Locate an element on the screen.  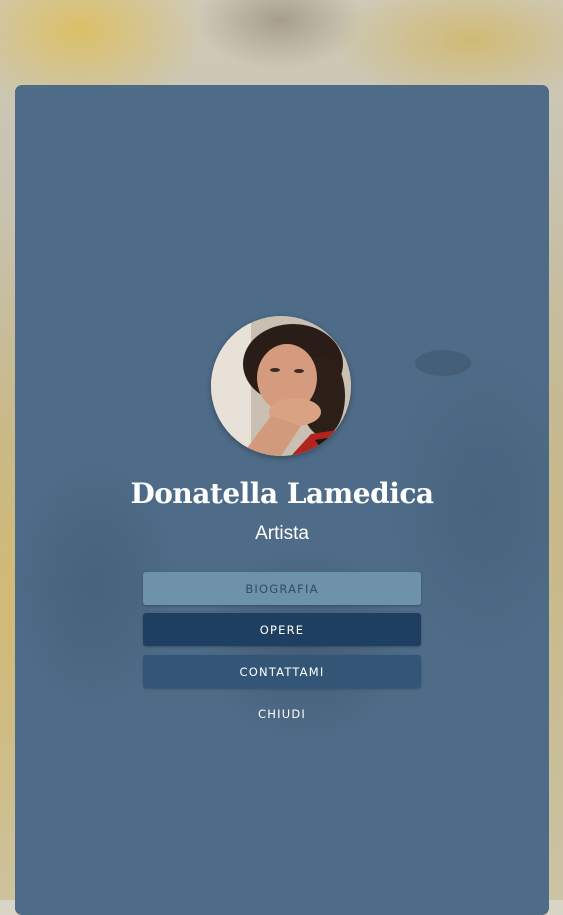
wolf-eye-decoration is located at coordinates (443, 363).